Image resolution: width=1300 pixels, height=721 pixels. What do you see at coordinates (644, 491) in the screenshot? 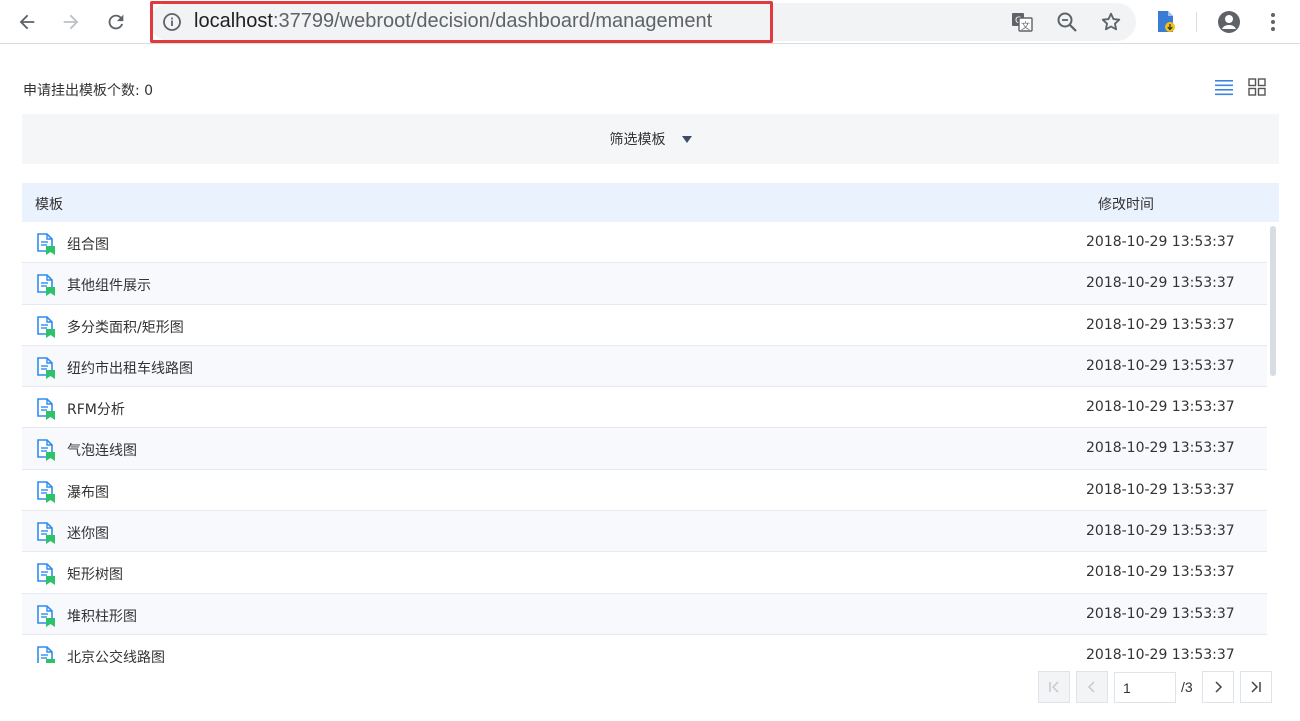
I see `table-row: 瀑布图 2018-10-29 13:53:37` at bounding box center [644, 491].